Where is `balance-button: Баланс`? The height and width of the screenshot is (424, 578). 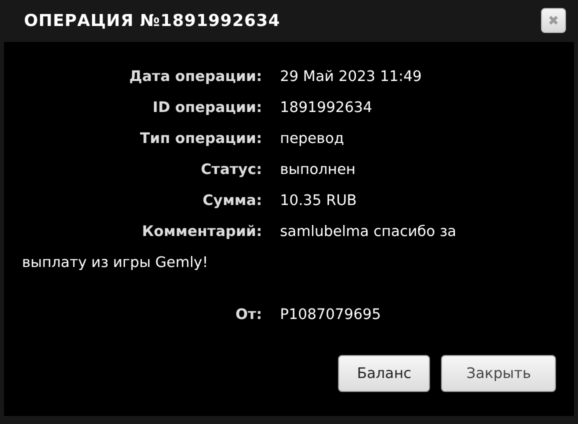
balance-button: Баланс is located at coordinates (384, 373).